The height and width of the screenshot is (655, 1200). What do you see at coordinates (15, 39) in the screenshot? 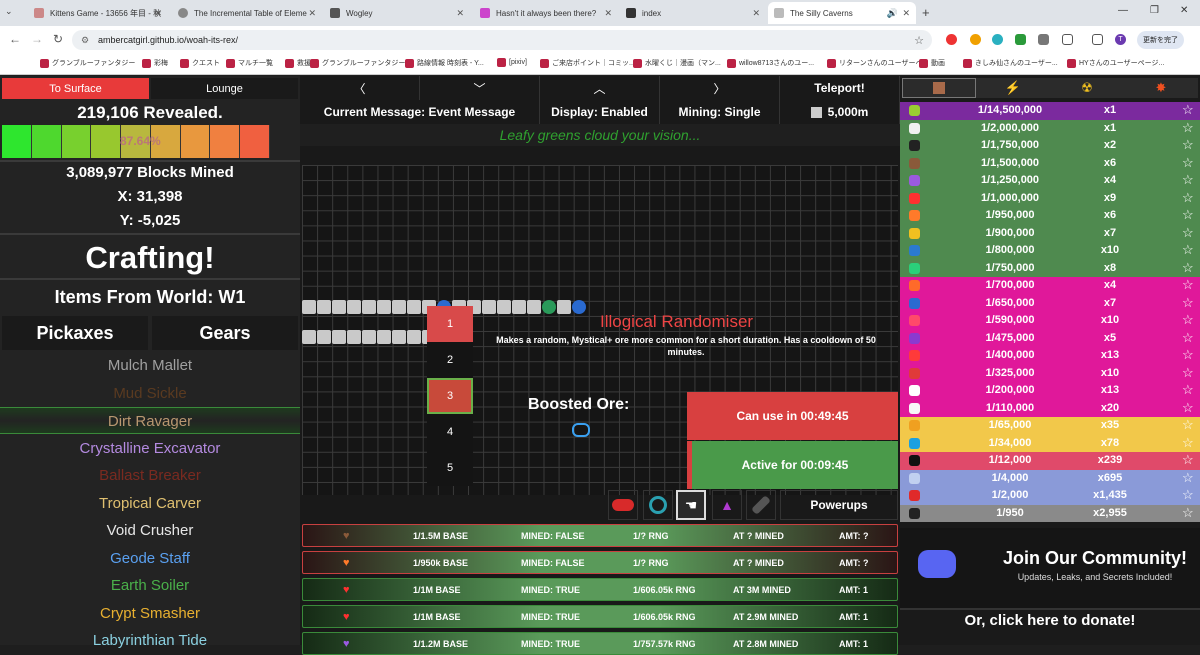
I see `back-icon: ←` at bounding box center [15, 39].